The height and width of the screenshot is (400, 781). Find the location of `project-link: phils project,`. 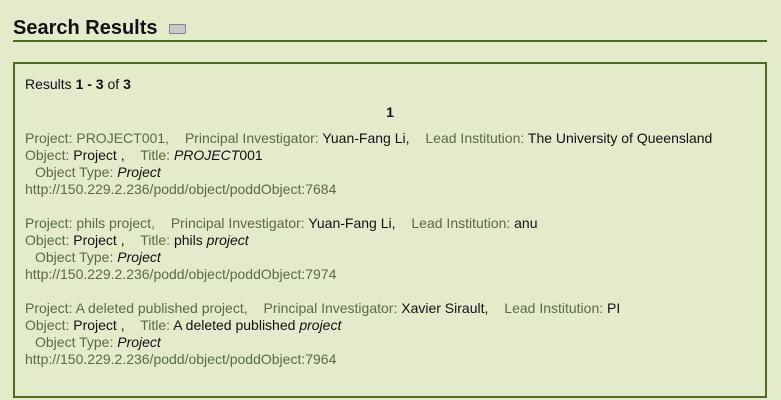

project-link: phils project, is located at coordinates (115, 223).